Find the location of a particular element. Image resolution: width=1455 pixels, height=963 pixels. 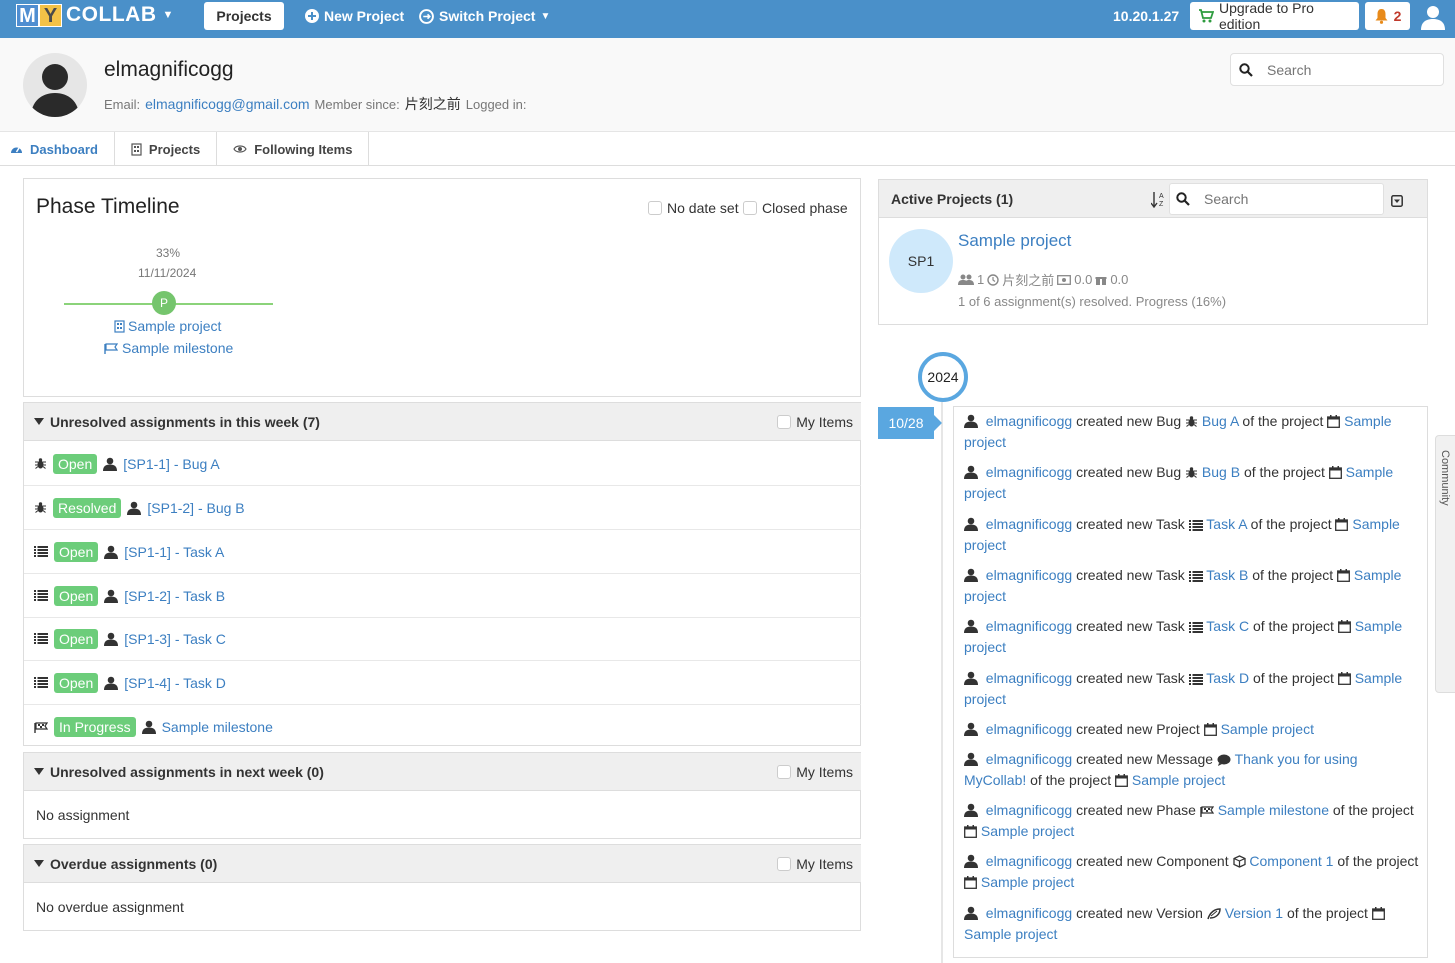

activity-item-link: Task A is located at coordinates (1226, 524).